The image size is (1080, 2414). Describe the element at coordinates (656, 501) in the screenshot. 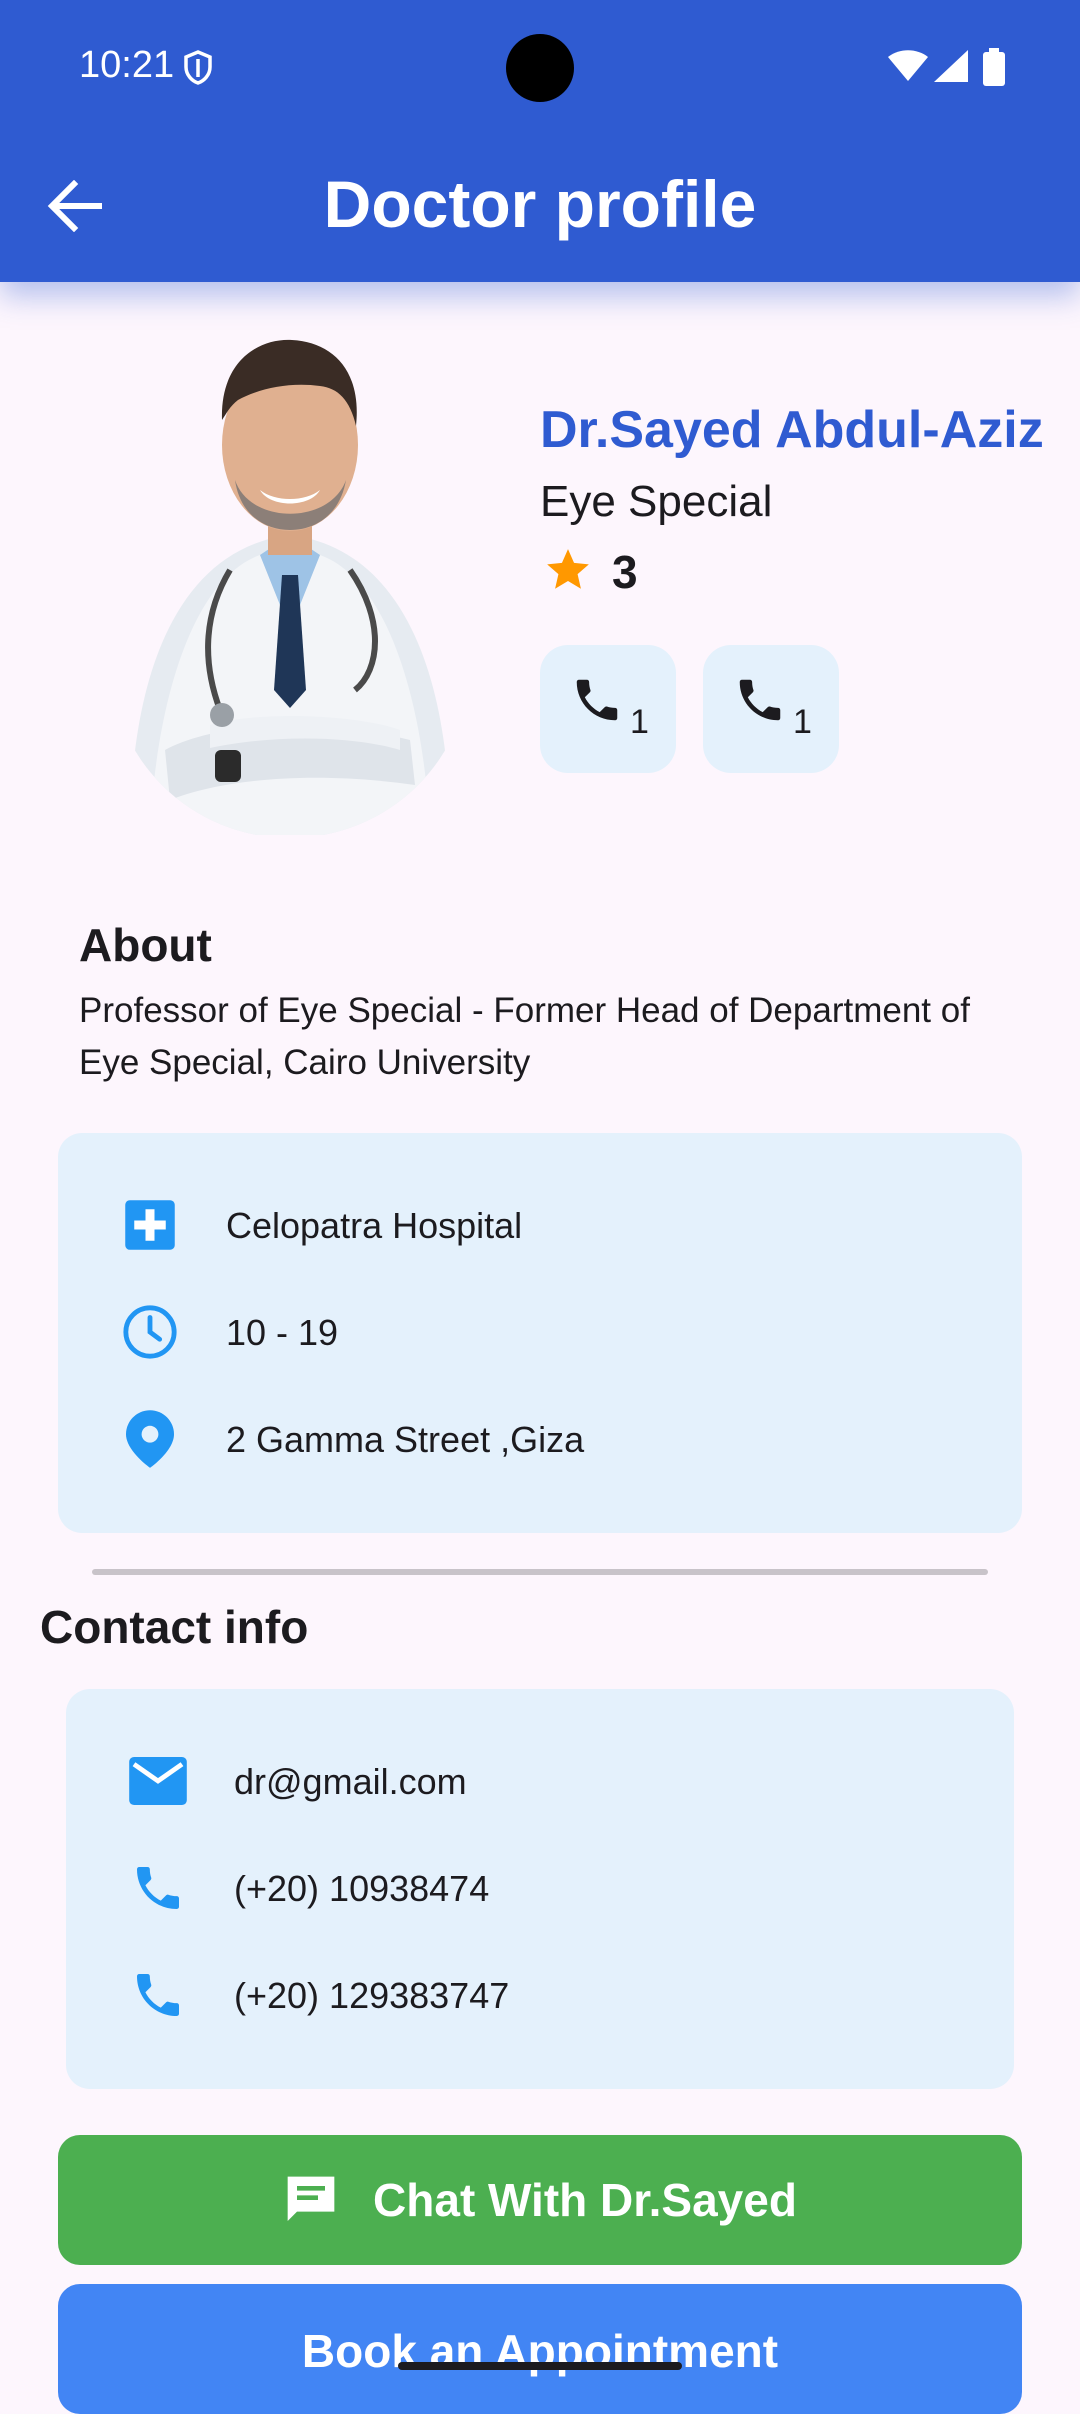

I see `doctor-specialty: Eye Special` at that location.